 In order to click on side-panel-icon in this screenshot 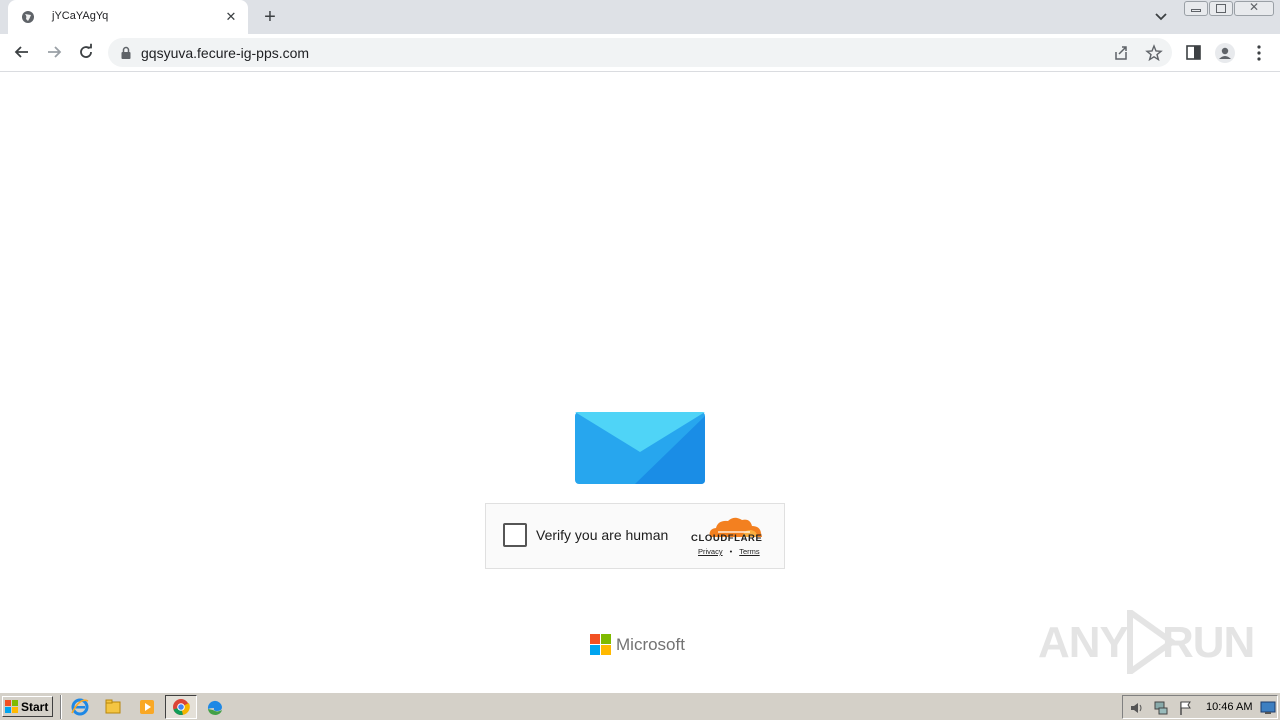, I will do `click(1194, 53)`.